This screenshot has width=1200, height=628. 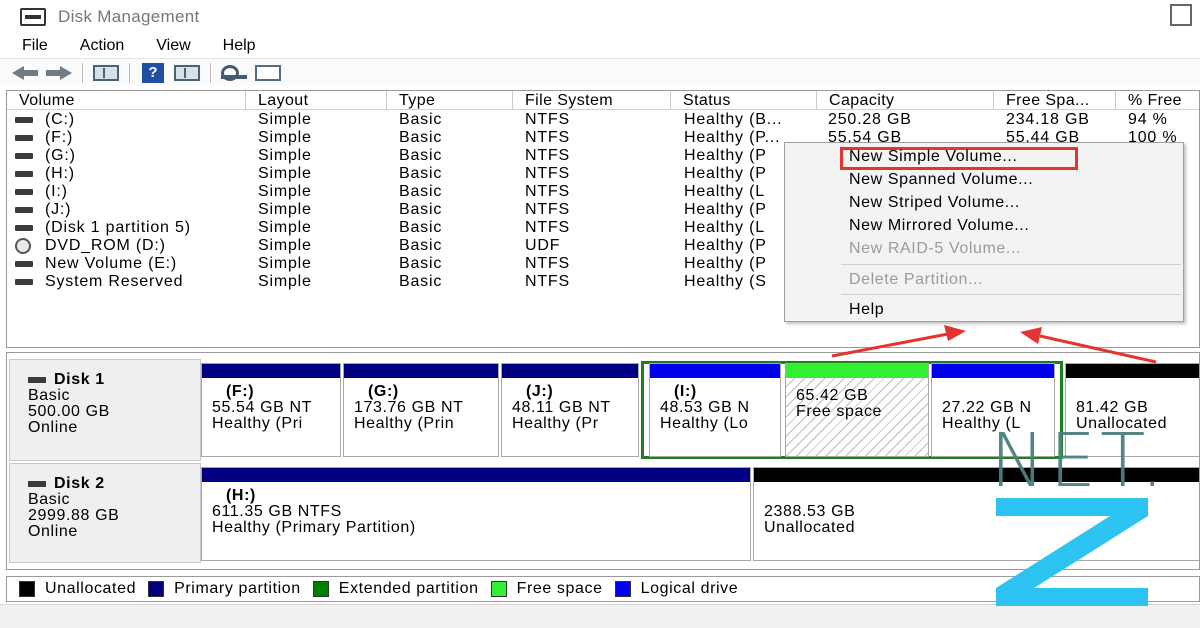 What do you see at coordinates (1072, 552) in the screenshot?
I see `watermark-z-logo` at bounding box center [1072, 552].